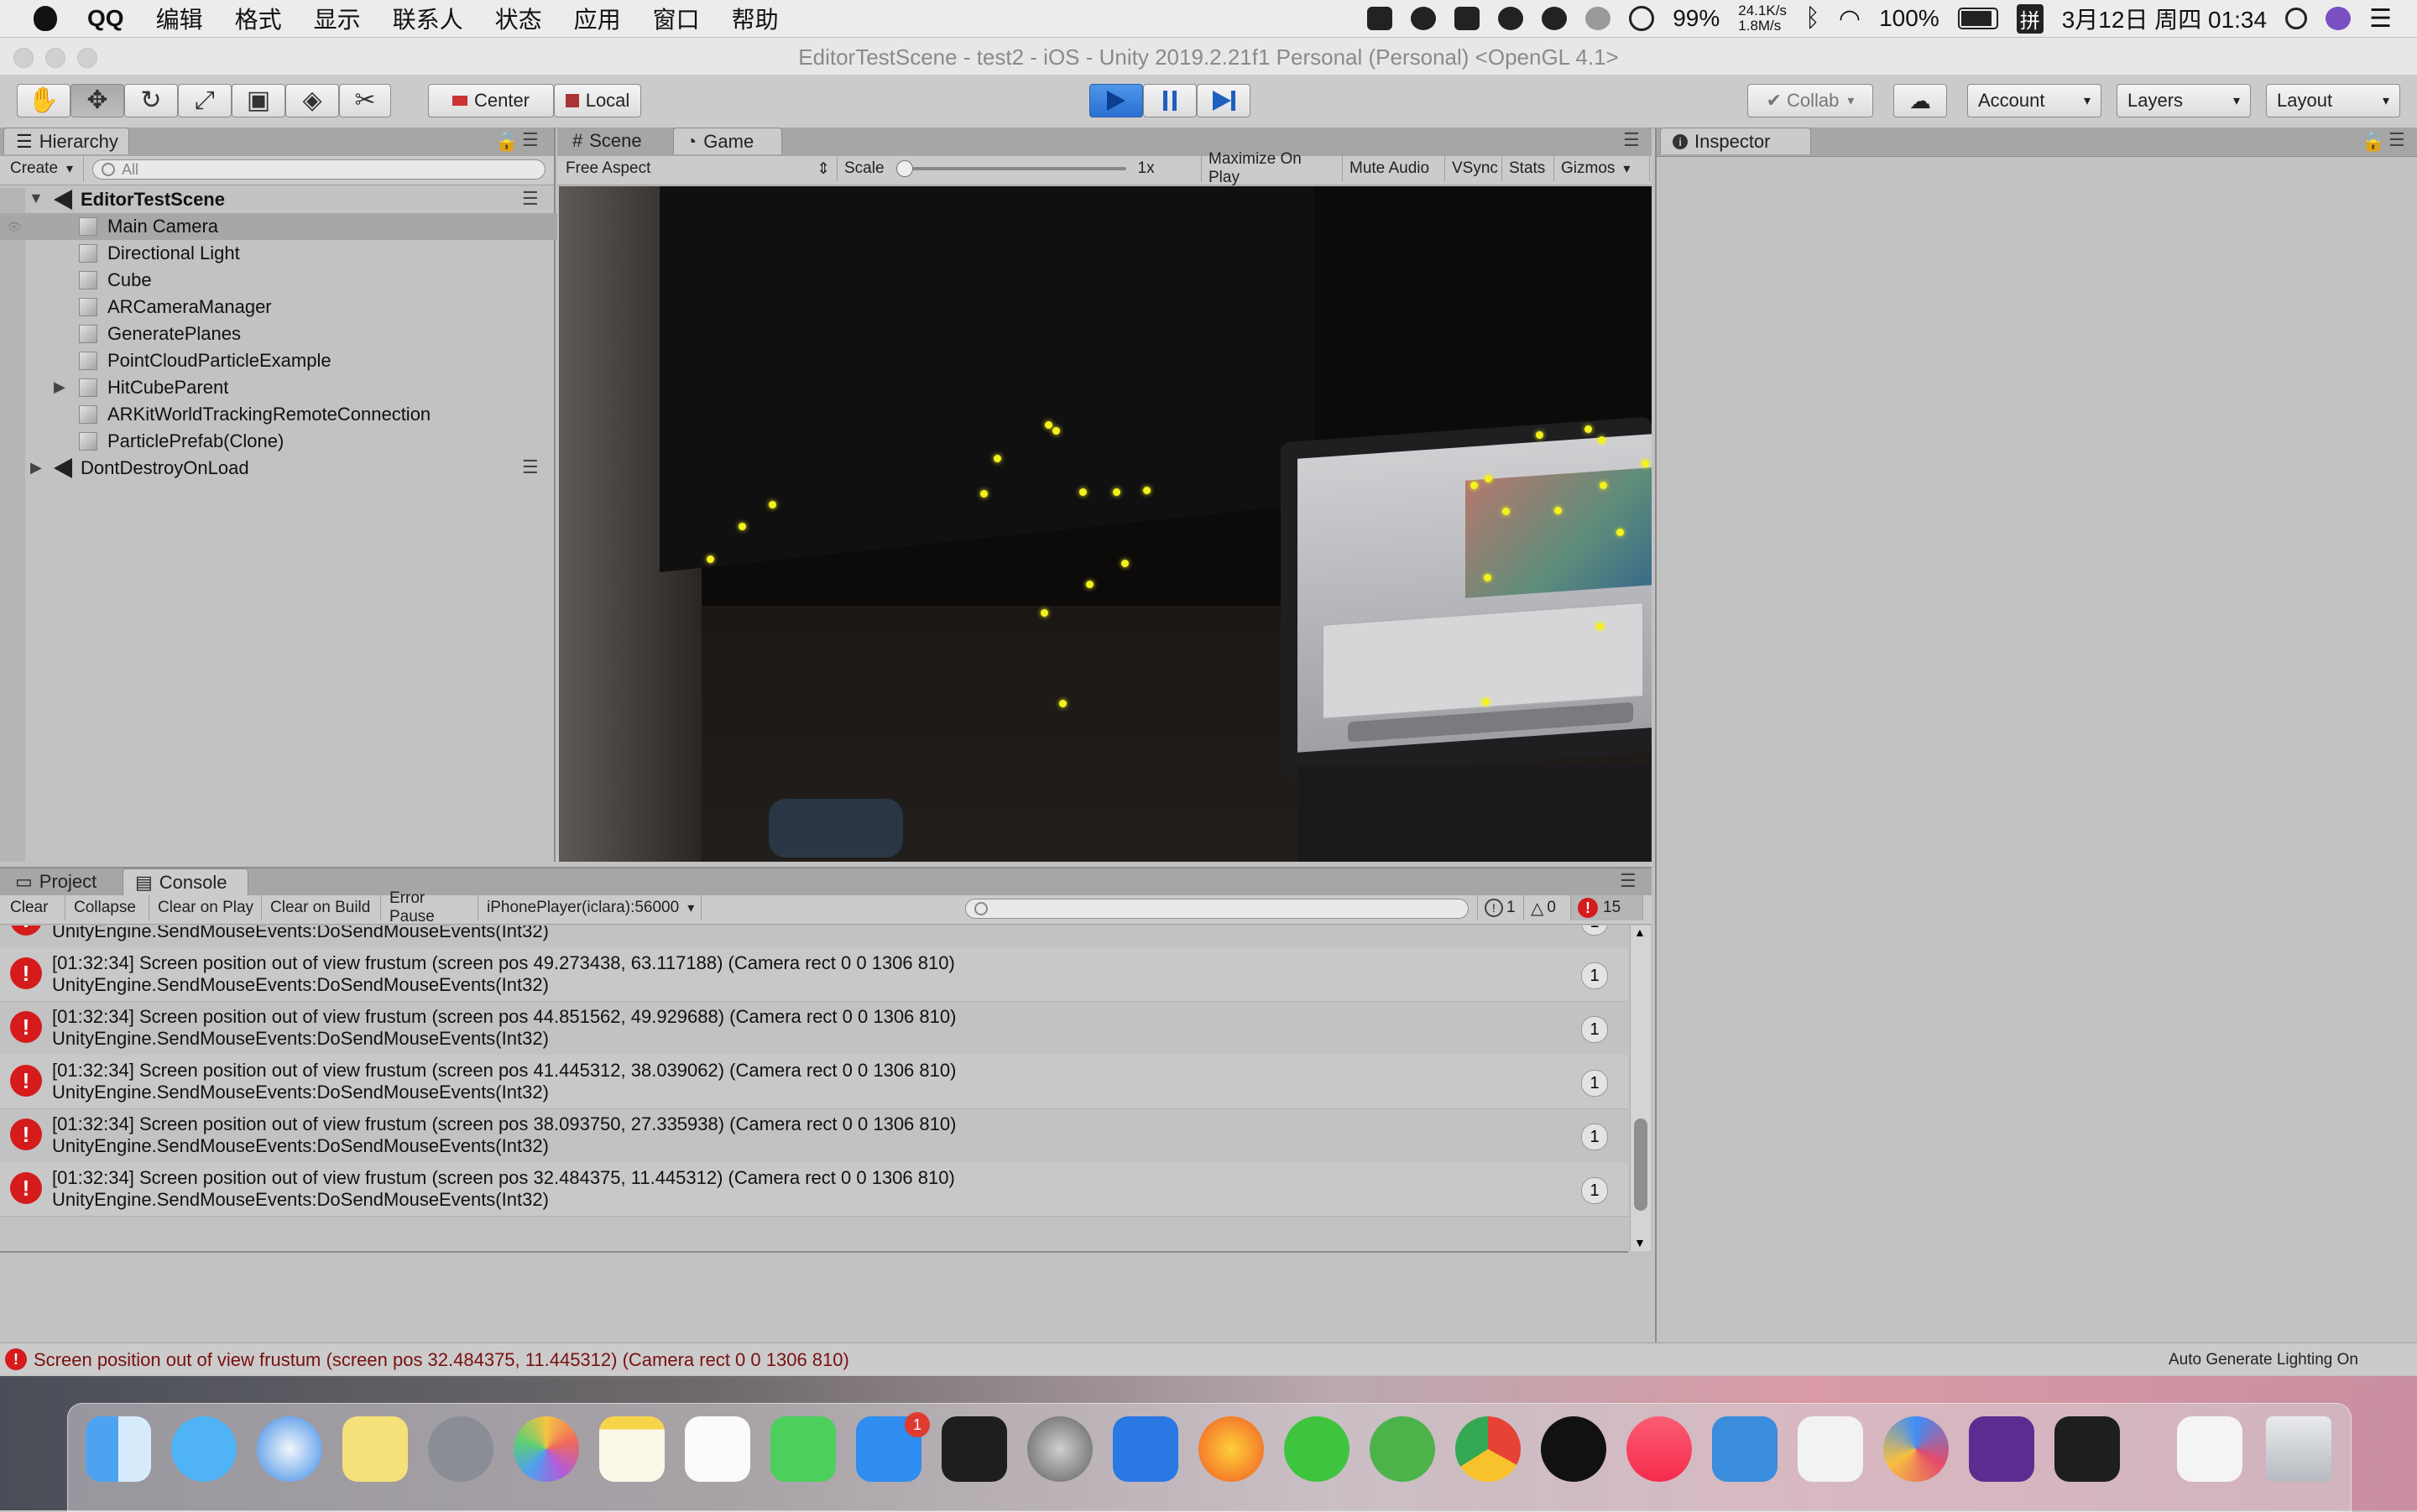  Describe the element at coordinates (314, 308) in the screenshot. I see `hierarchy-item: ARCameraManager` at that location.